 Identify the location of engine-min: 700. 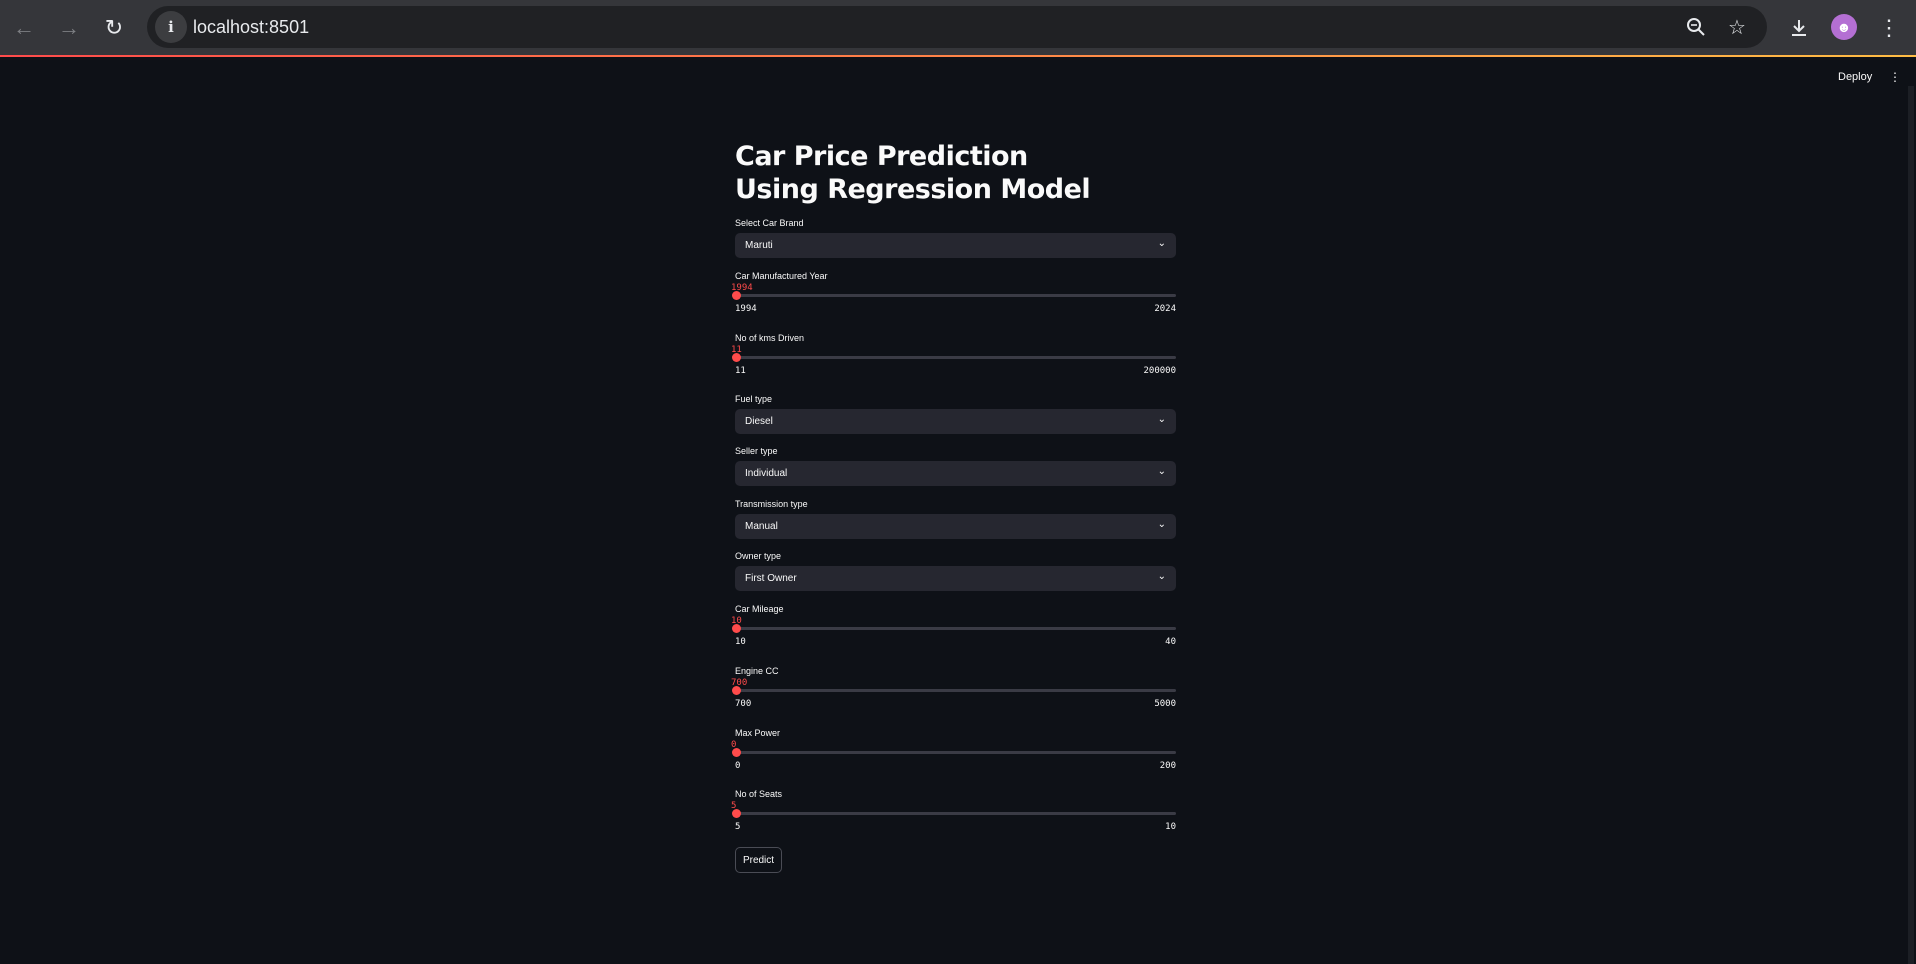
(743, 704).